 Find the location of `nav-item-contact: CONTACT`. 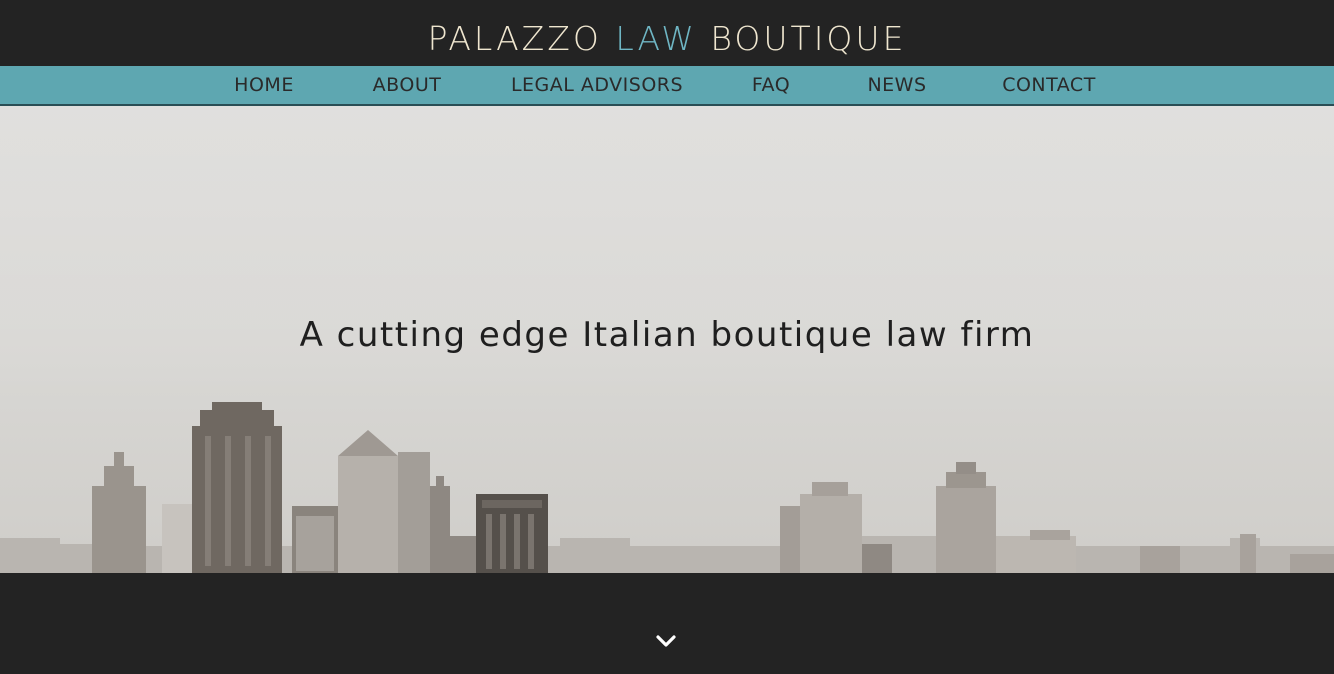

nav-item-contact: CONTACT is located at coordinates (1049, 85).